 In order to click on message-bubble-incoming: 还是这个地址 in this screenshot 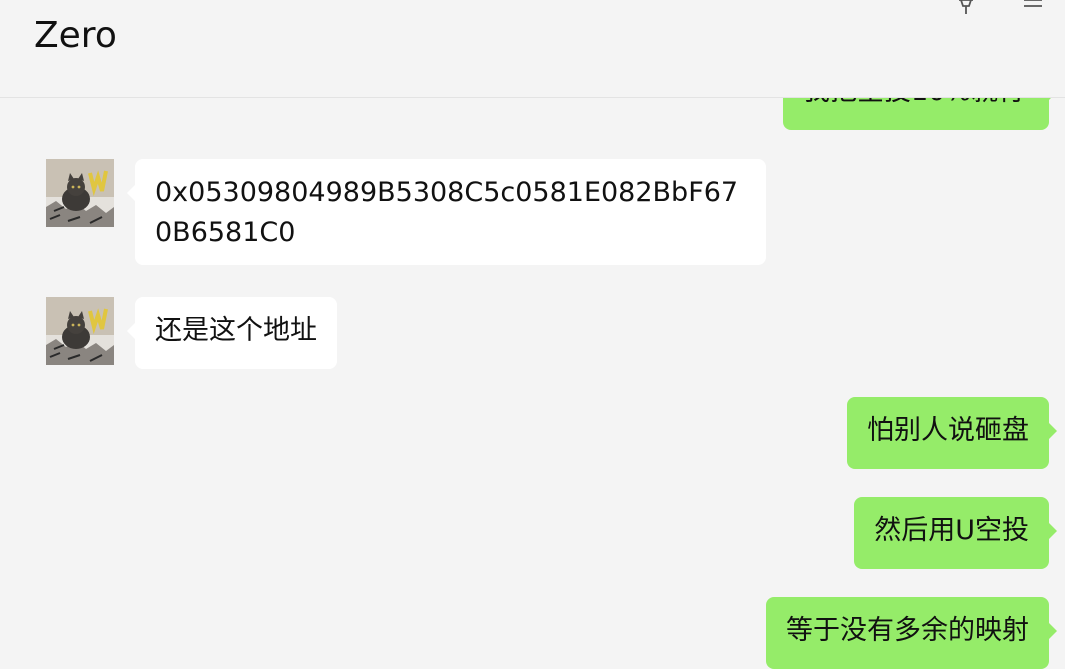, I will do `click(232, 333)`.